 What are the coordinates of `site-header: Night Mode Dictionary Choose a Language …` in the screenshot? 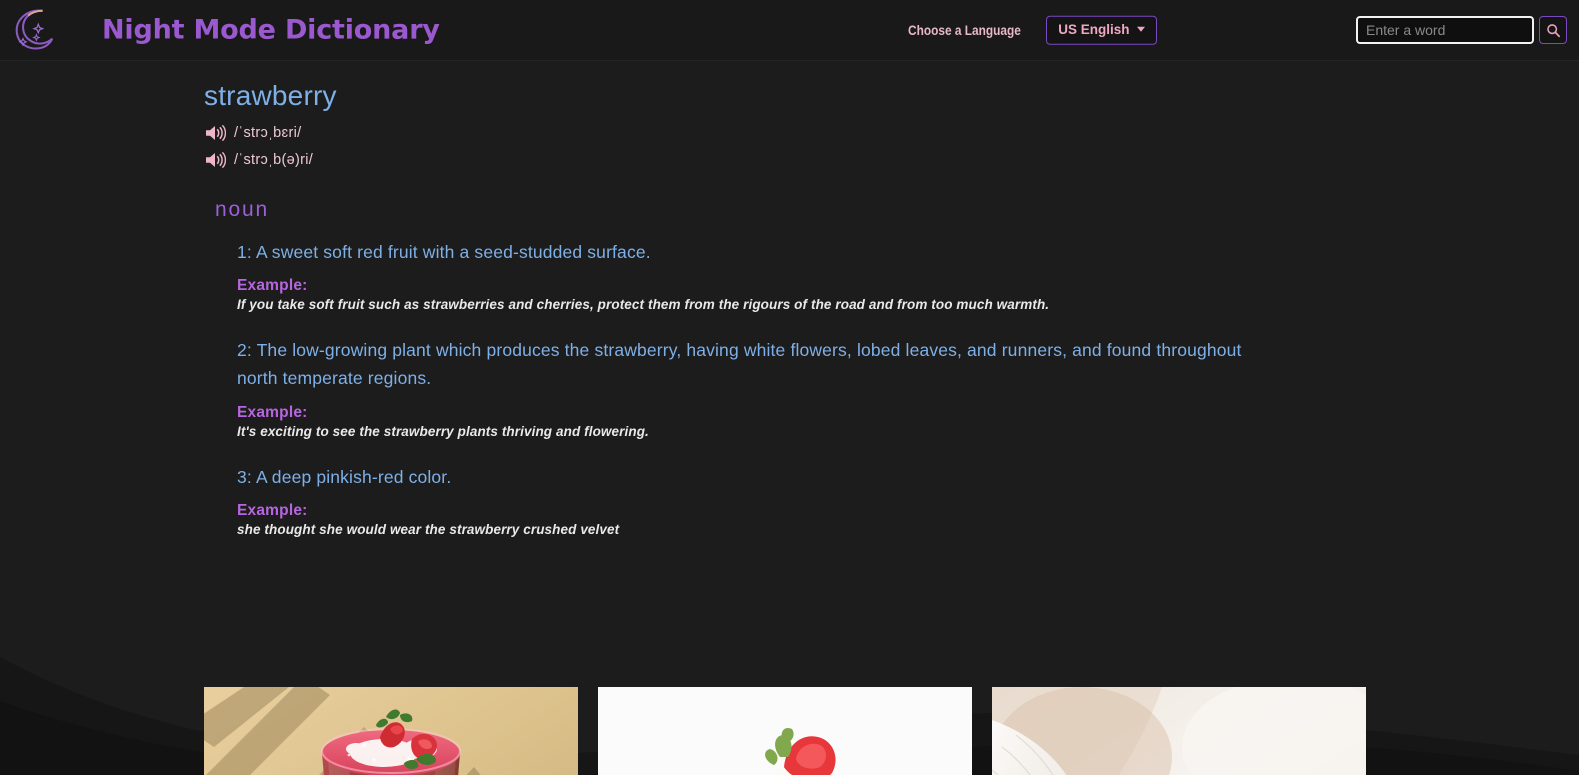 It's located at (789, 30).